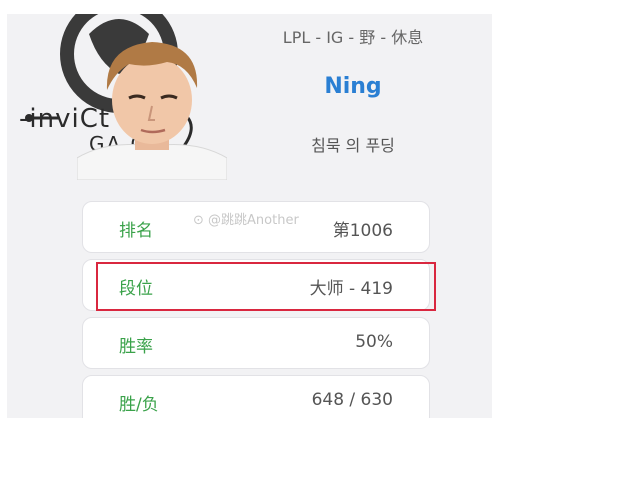 This screenshot has height=501, width=640. Describe the element at coordinates (136, 347) in the screenshot. I see `stat-label: 胜率` at that location.